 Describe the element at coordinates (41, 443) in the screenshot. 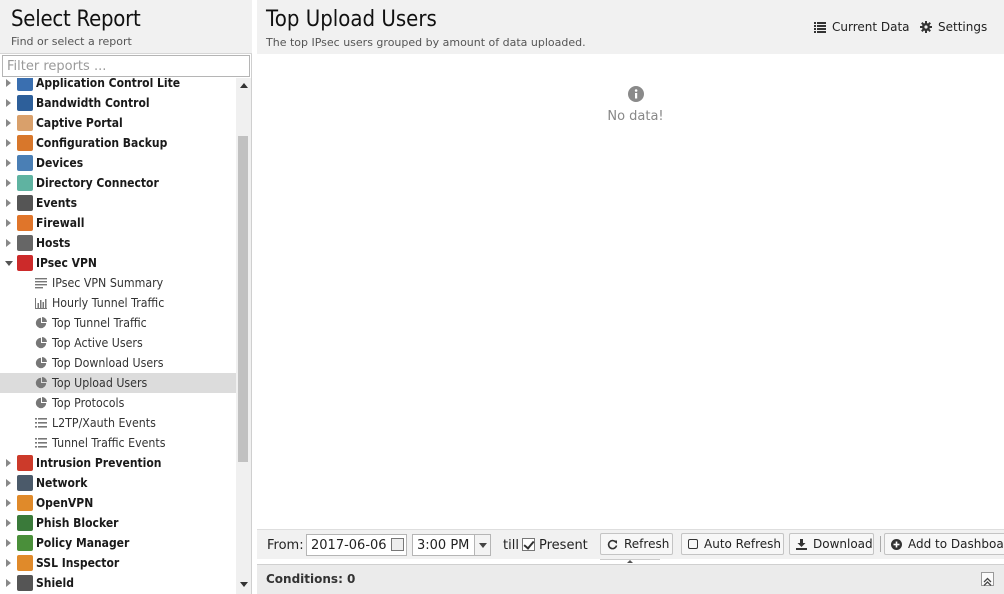

I see `list-icon` at that location.